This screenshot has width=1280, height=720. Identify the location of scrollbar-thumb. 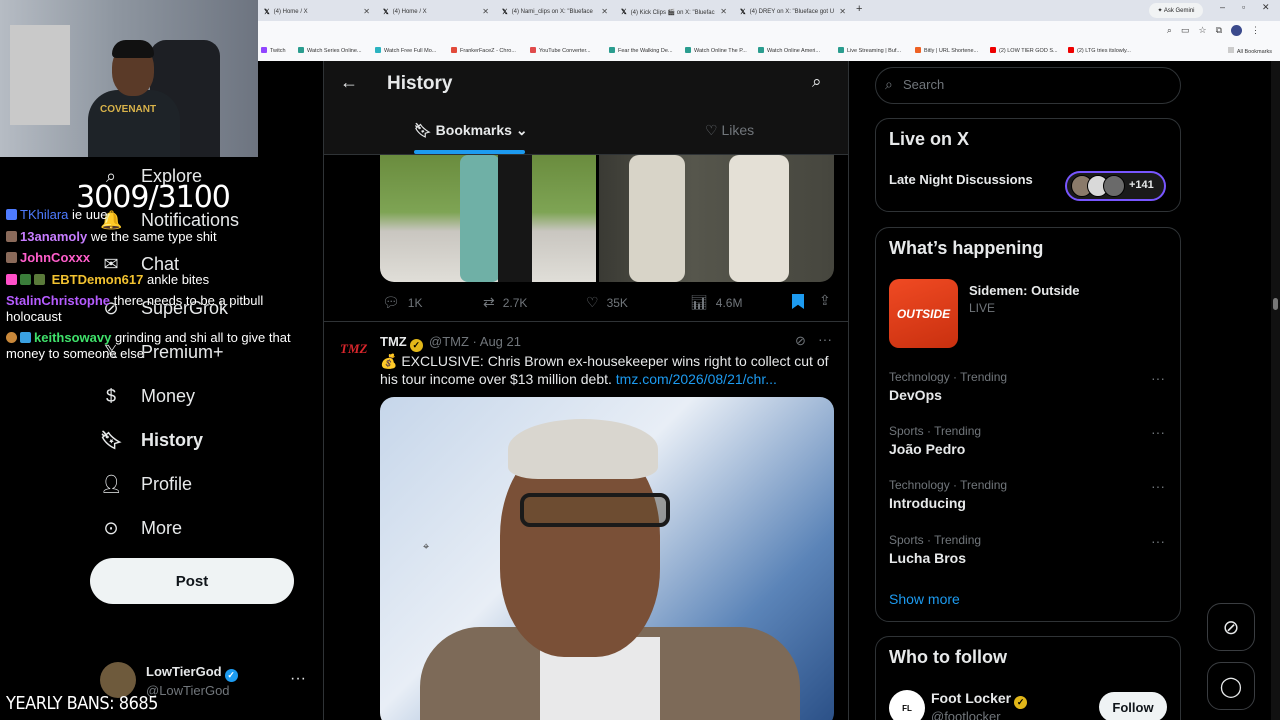
(1275, 304).